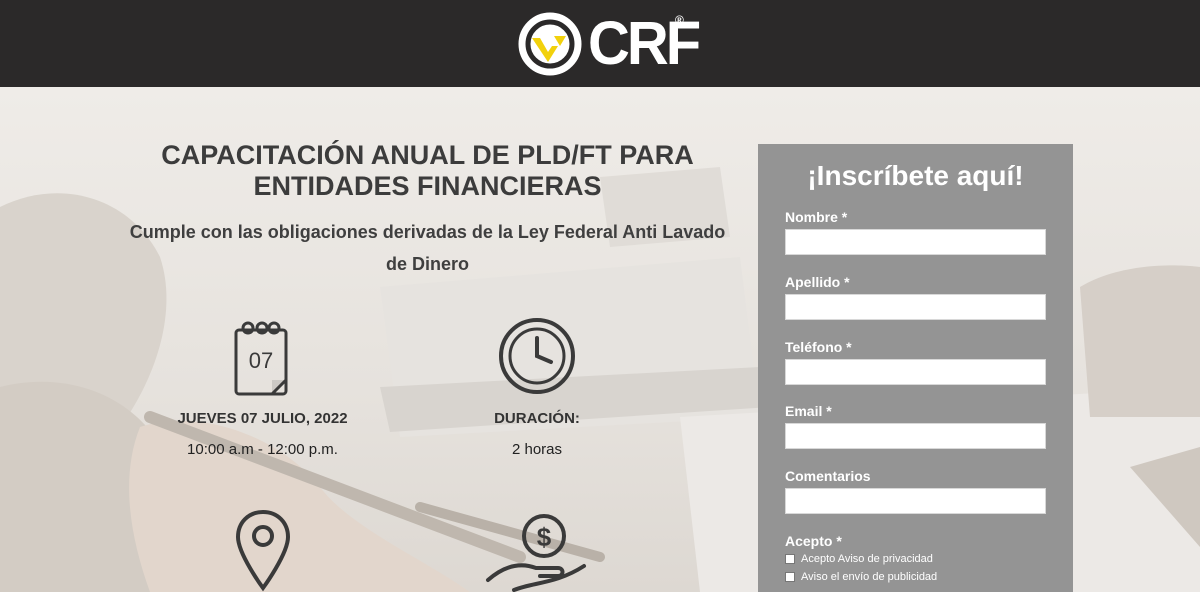 The image size is (1200, 592). Describe the element at coordinates (915, 242) in the screenshot. I see `nombre-input` at that location.